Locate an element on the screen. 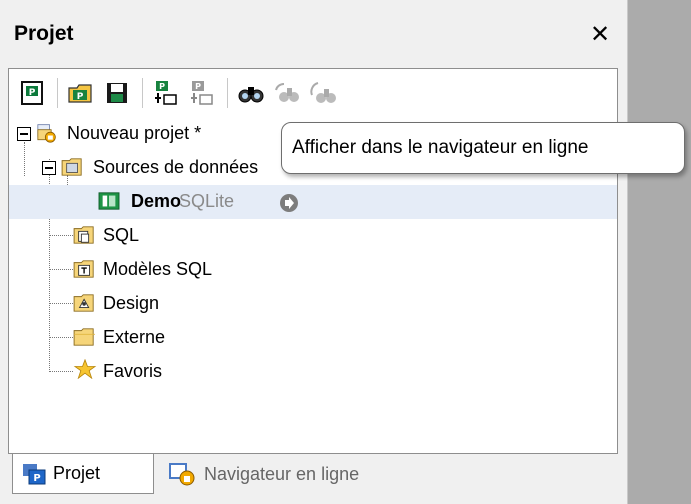 Image resolution: width=691 pixels, height=504 pixels. project-folder-icon is located at coordinates (46, 133).